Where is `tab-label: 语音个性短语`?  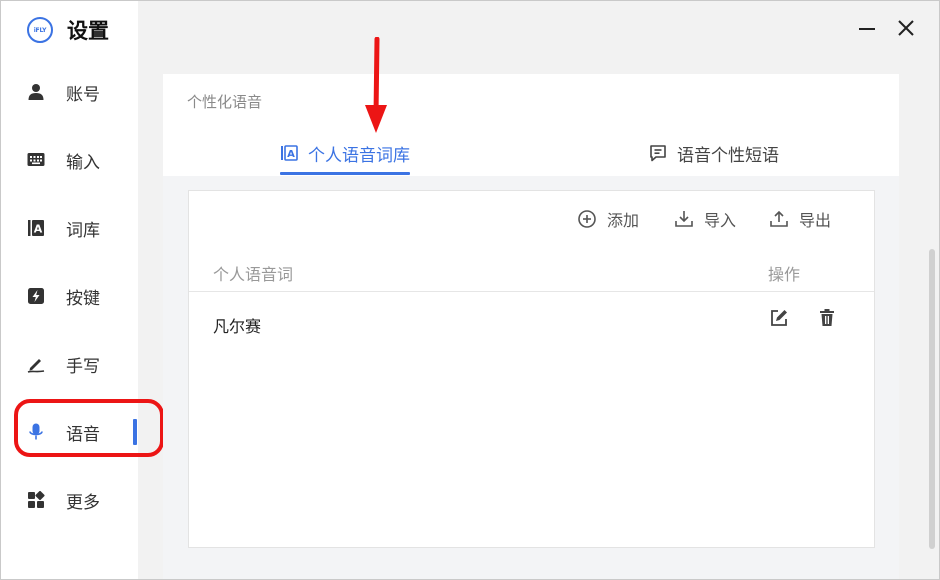 tab-label: 语音个性短语 is located at coordinates (728, 155).